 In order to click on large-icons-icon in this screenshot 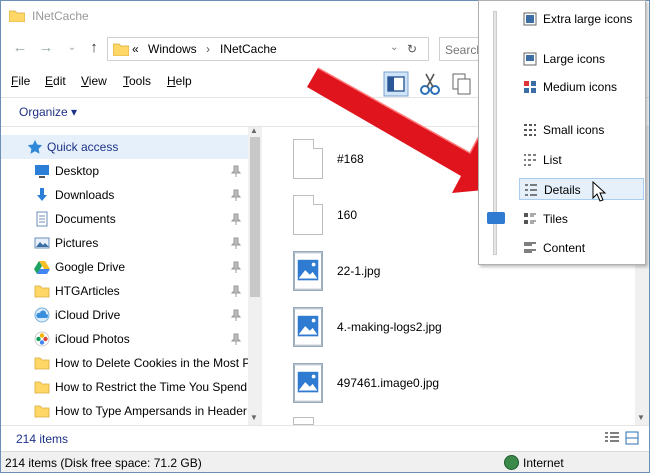, I will do `click(530, 59)`.